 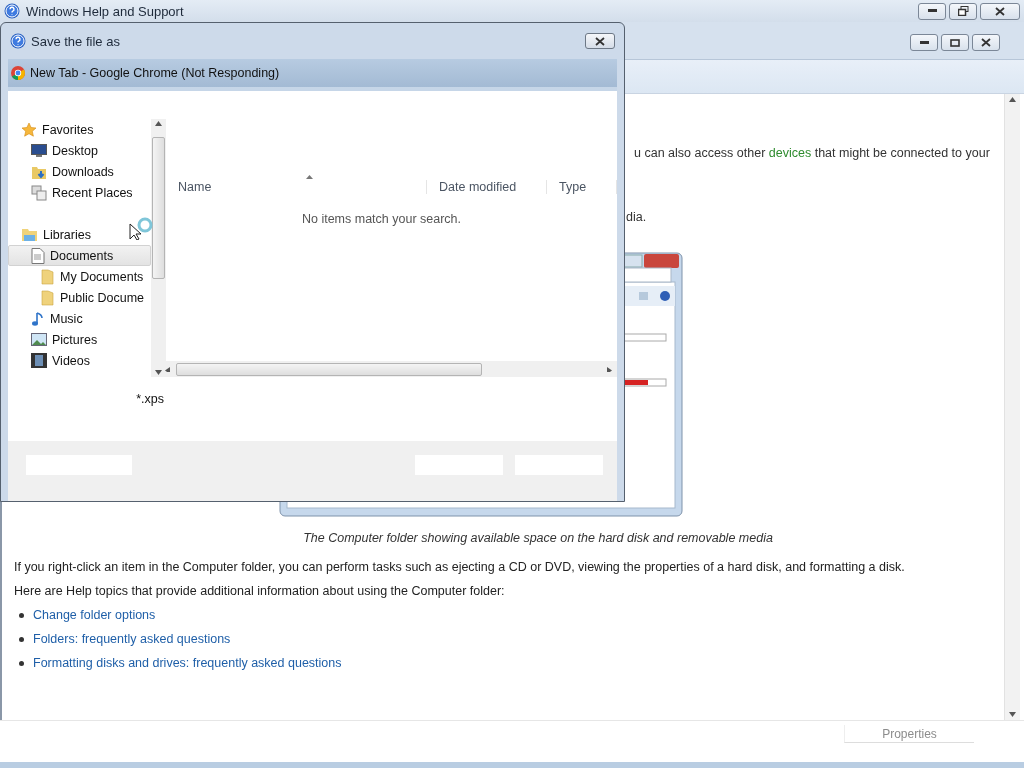 I want to click on column-header: Name, so click(x=296, y=187).